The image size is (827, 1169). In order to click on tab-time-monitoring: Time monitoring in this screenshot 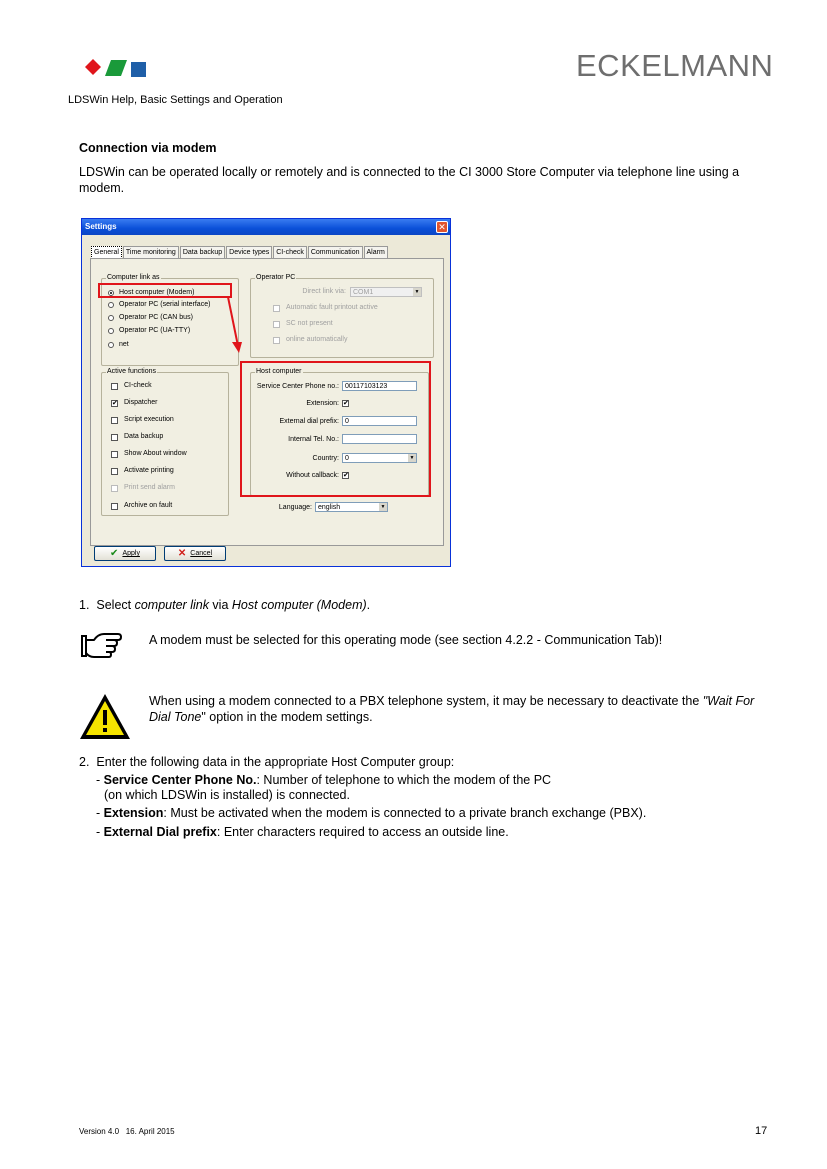, I will do `click(150, 252)`.